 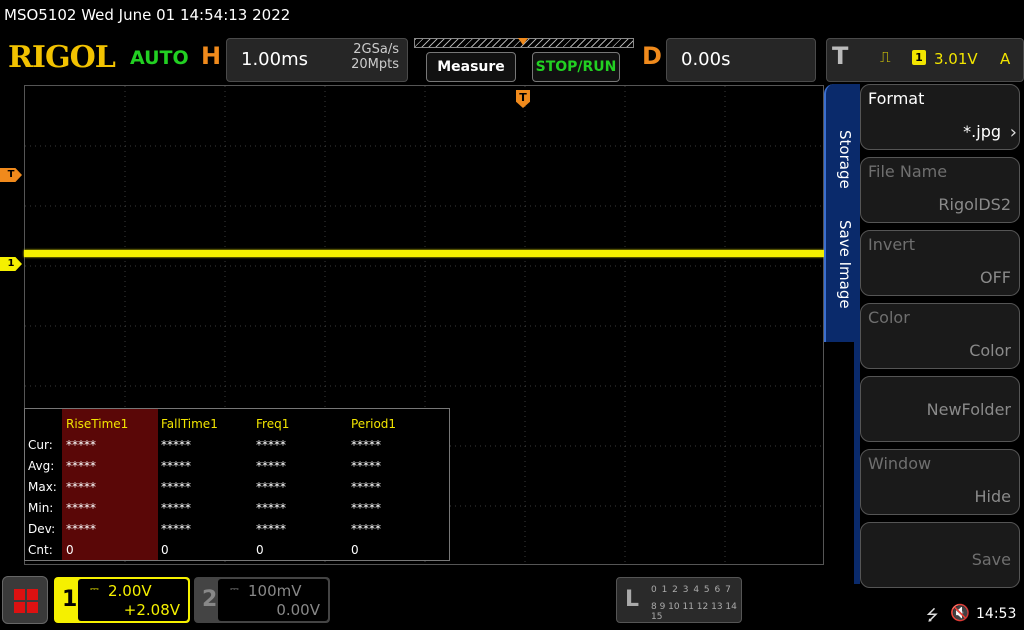 What do you see at coordinates (885, 57) in the screenshot?
I see `rising-edge-icon: ⎍` at bounding box center [885, 57].